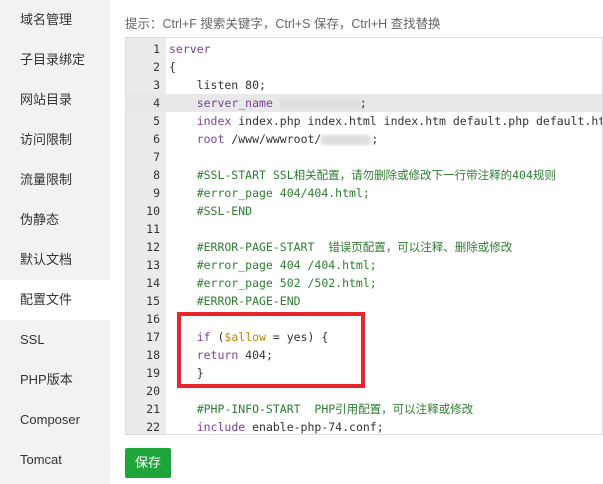  I want to click on sidebar-item-site-dir: 网站目录, so click(55, 100).